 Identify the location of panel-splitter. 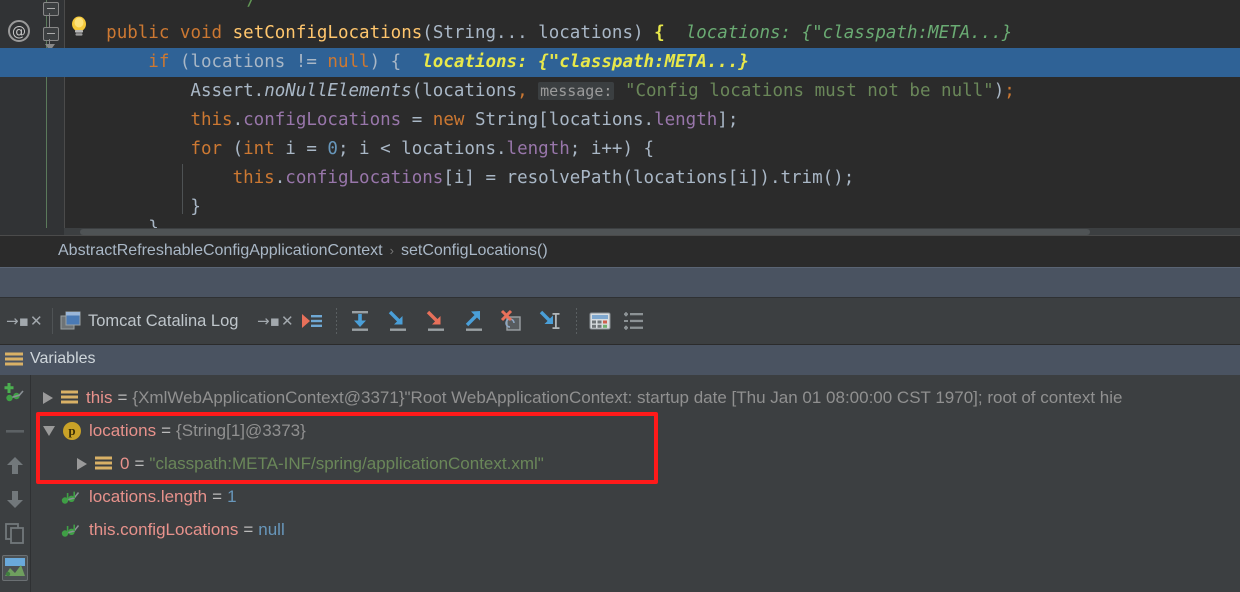
(620, 282).